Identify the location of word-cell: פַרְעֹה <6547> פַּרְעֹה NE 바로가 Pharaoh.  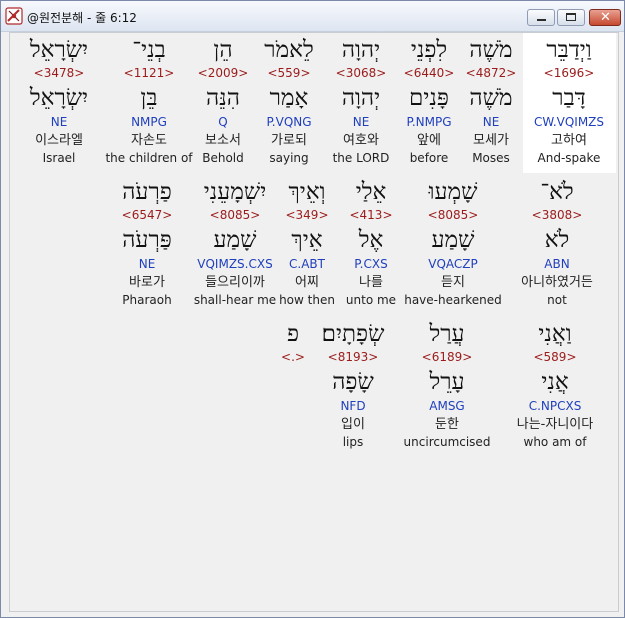
(147, 241).